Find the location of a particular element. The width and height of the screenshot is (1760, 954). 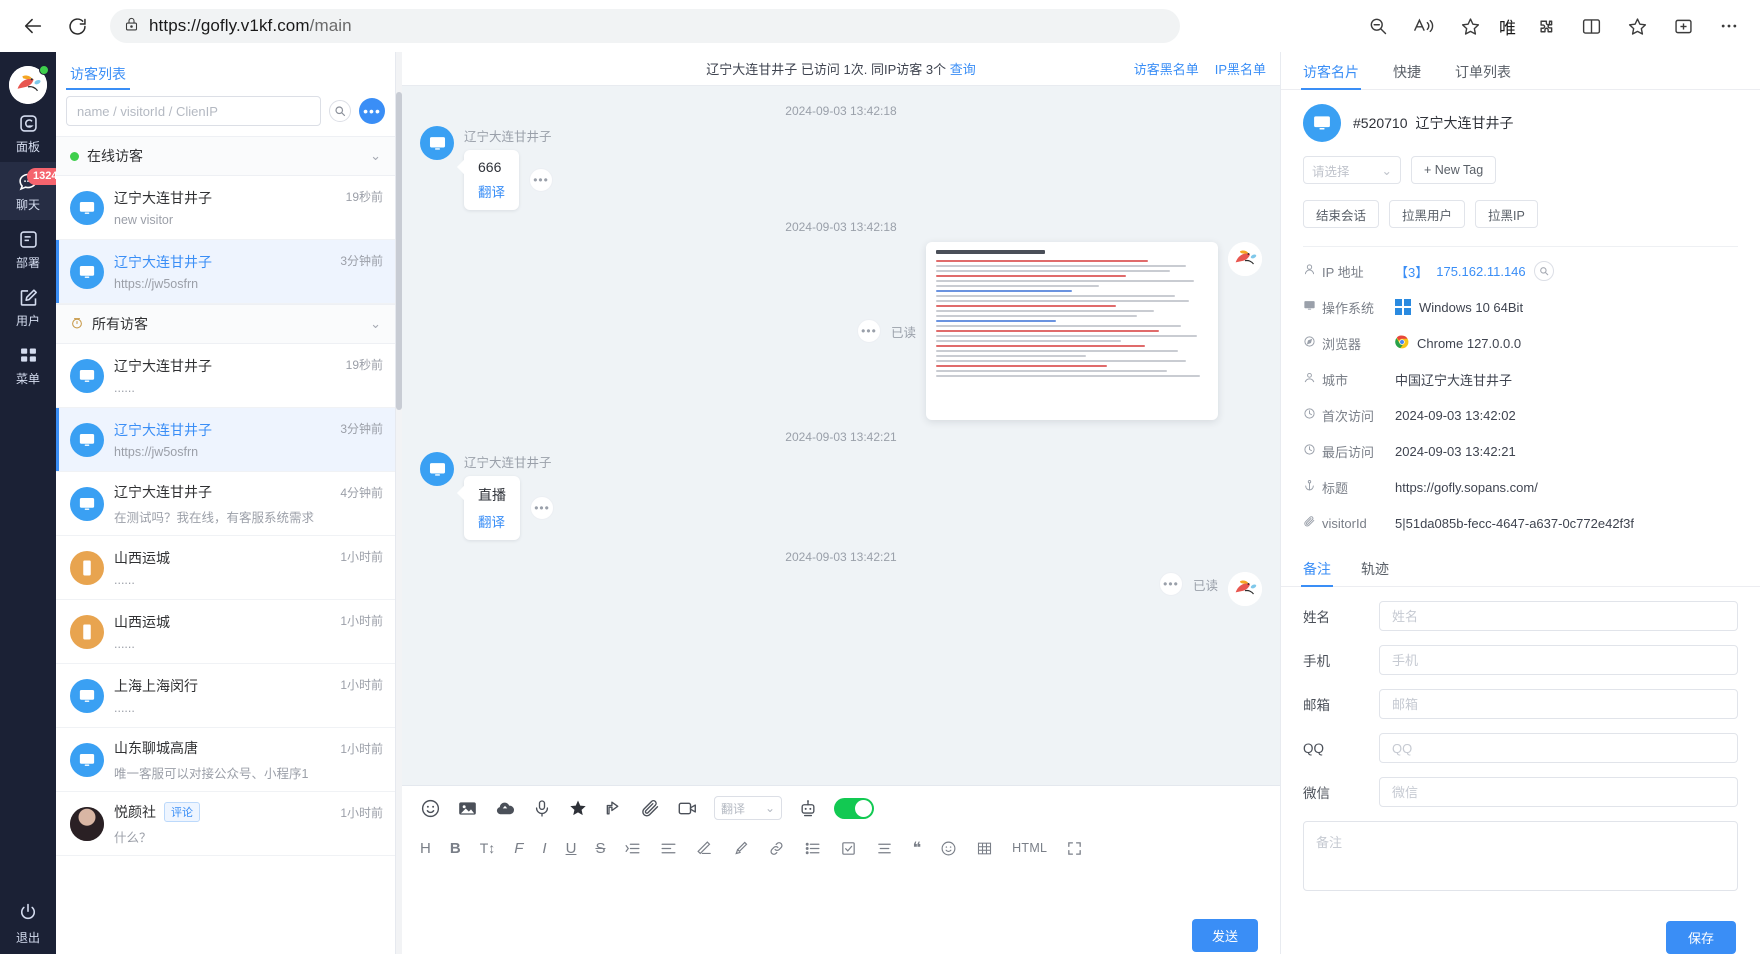

align-icon is located at coordinates (668, 848).